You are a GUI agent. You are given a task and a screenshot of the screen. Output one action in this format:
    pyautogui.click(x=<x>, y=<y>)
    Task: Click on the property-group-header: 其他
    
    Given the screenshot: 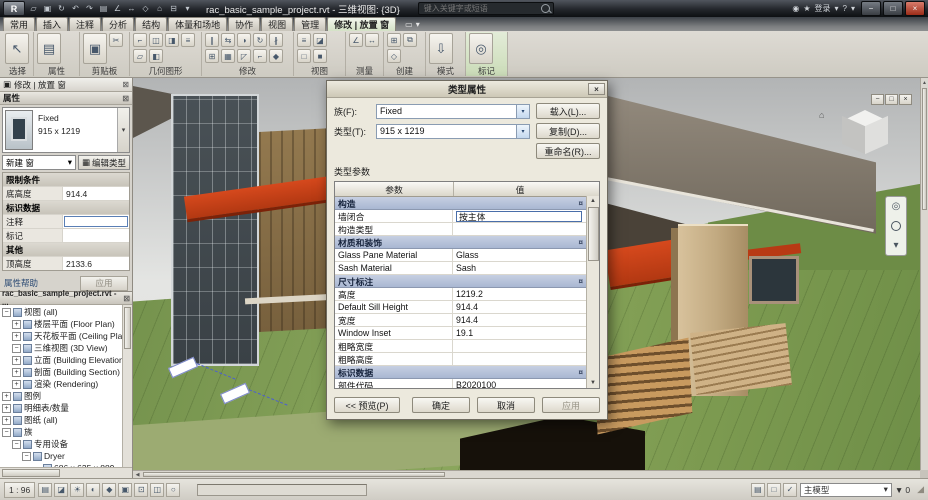 What is the action you would take?
    pyautogui.click(x=66, y=250)
    